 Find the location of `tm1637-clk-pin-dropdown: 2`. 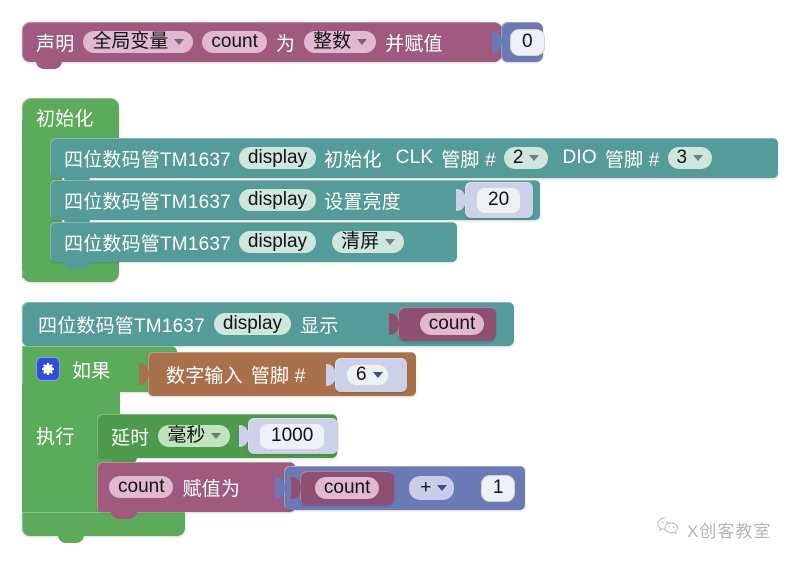

tm1637-clk-pin-dropdown: 2 is located at coordinates (526, 158).